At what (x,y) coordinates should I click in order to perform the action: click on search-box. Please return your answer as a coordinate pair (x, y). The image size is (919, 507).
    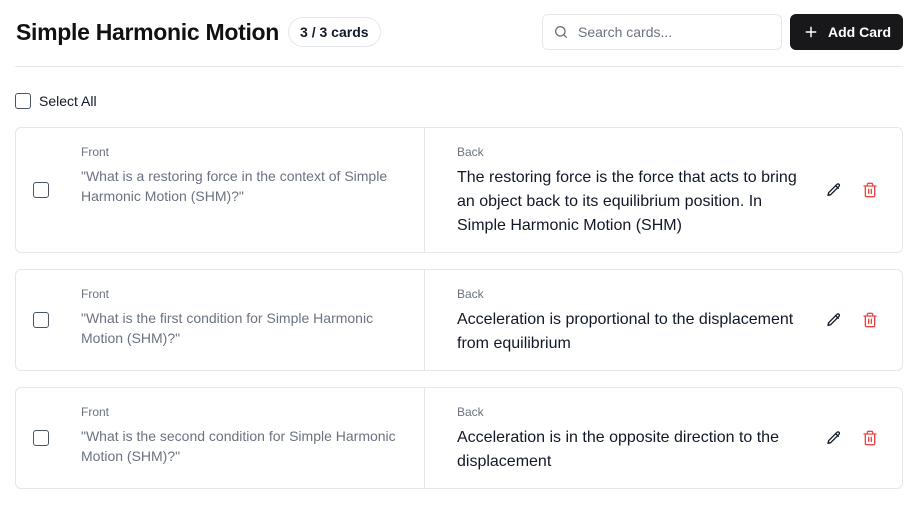
    Looking at the image, I should click on (662, 32).